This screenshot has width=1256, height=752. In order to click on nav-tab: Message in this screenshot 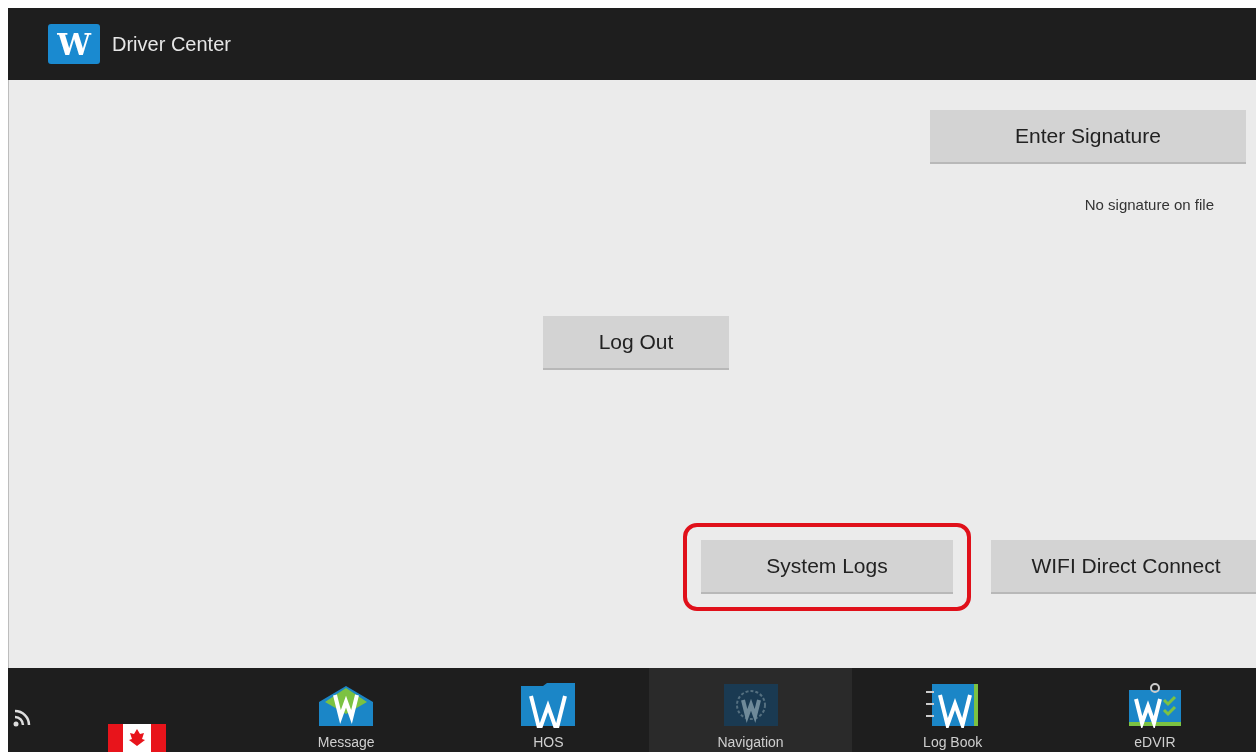, I will do `click(346, 710)`.